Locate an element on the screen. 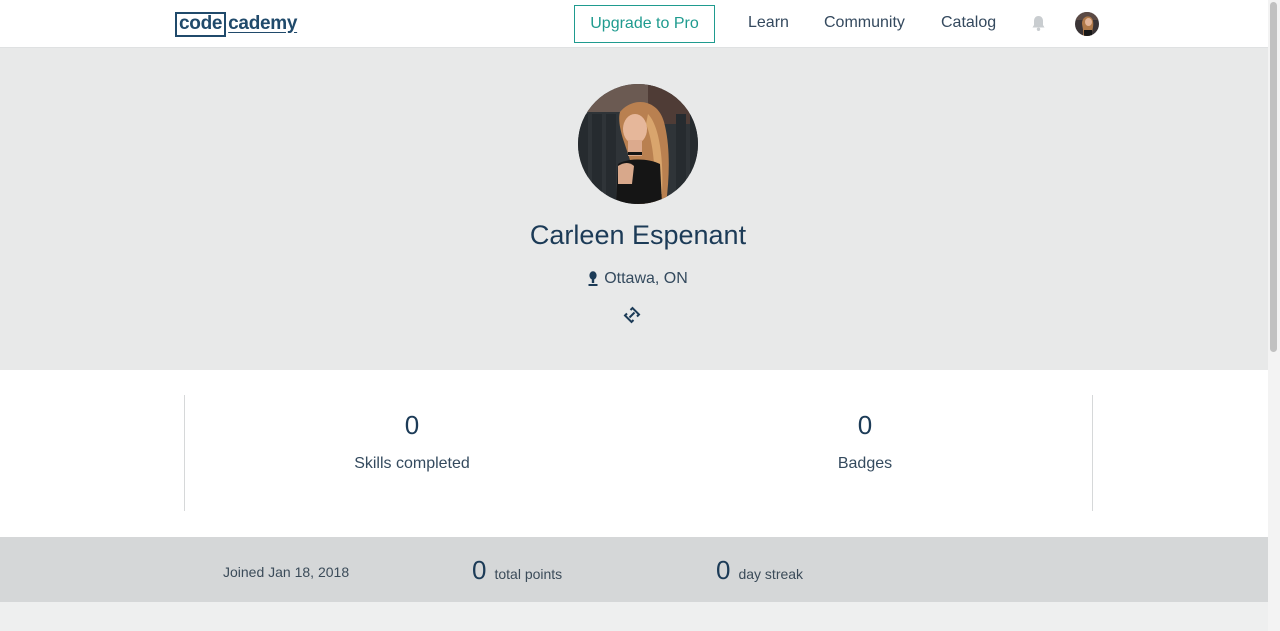 This screenshot has width=1280, height=631. day-streak-label: day streak is located at coordinates (771, 574).